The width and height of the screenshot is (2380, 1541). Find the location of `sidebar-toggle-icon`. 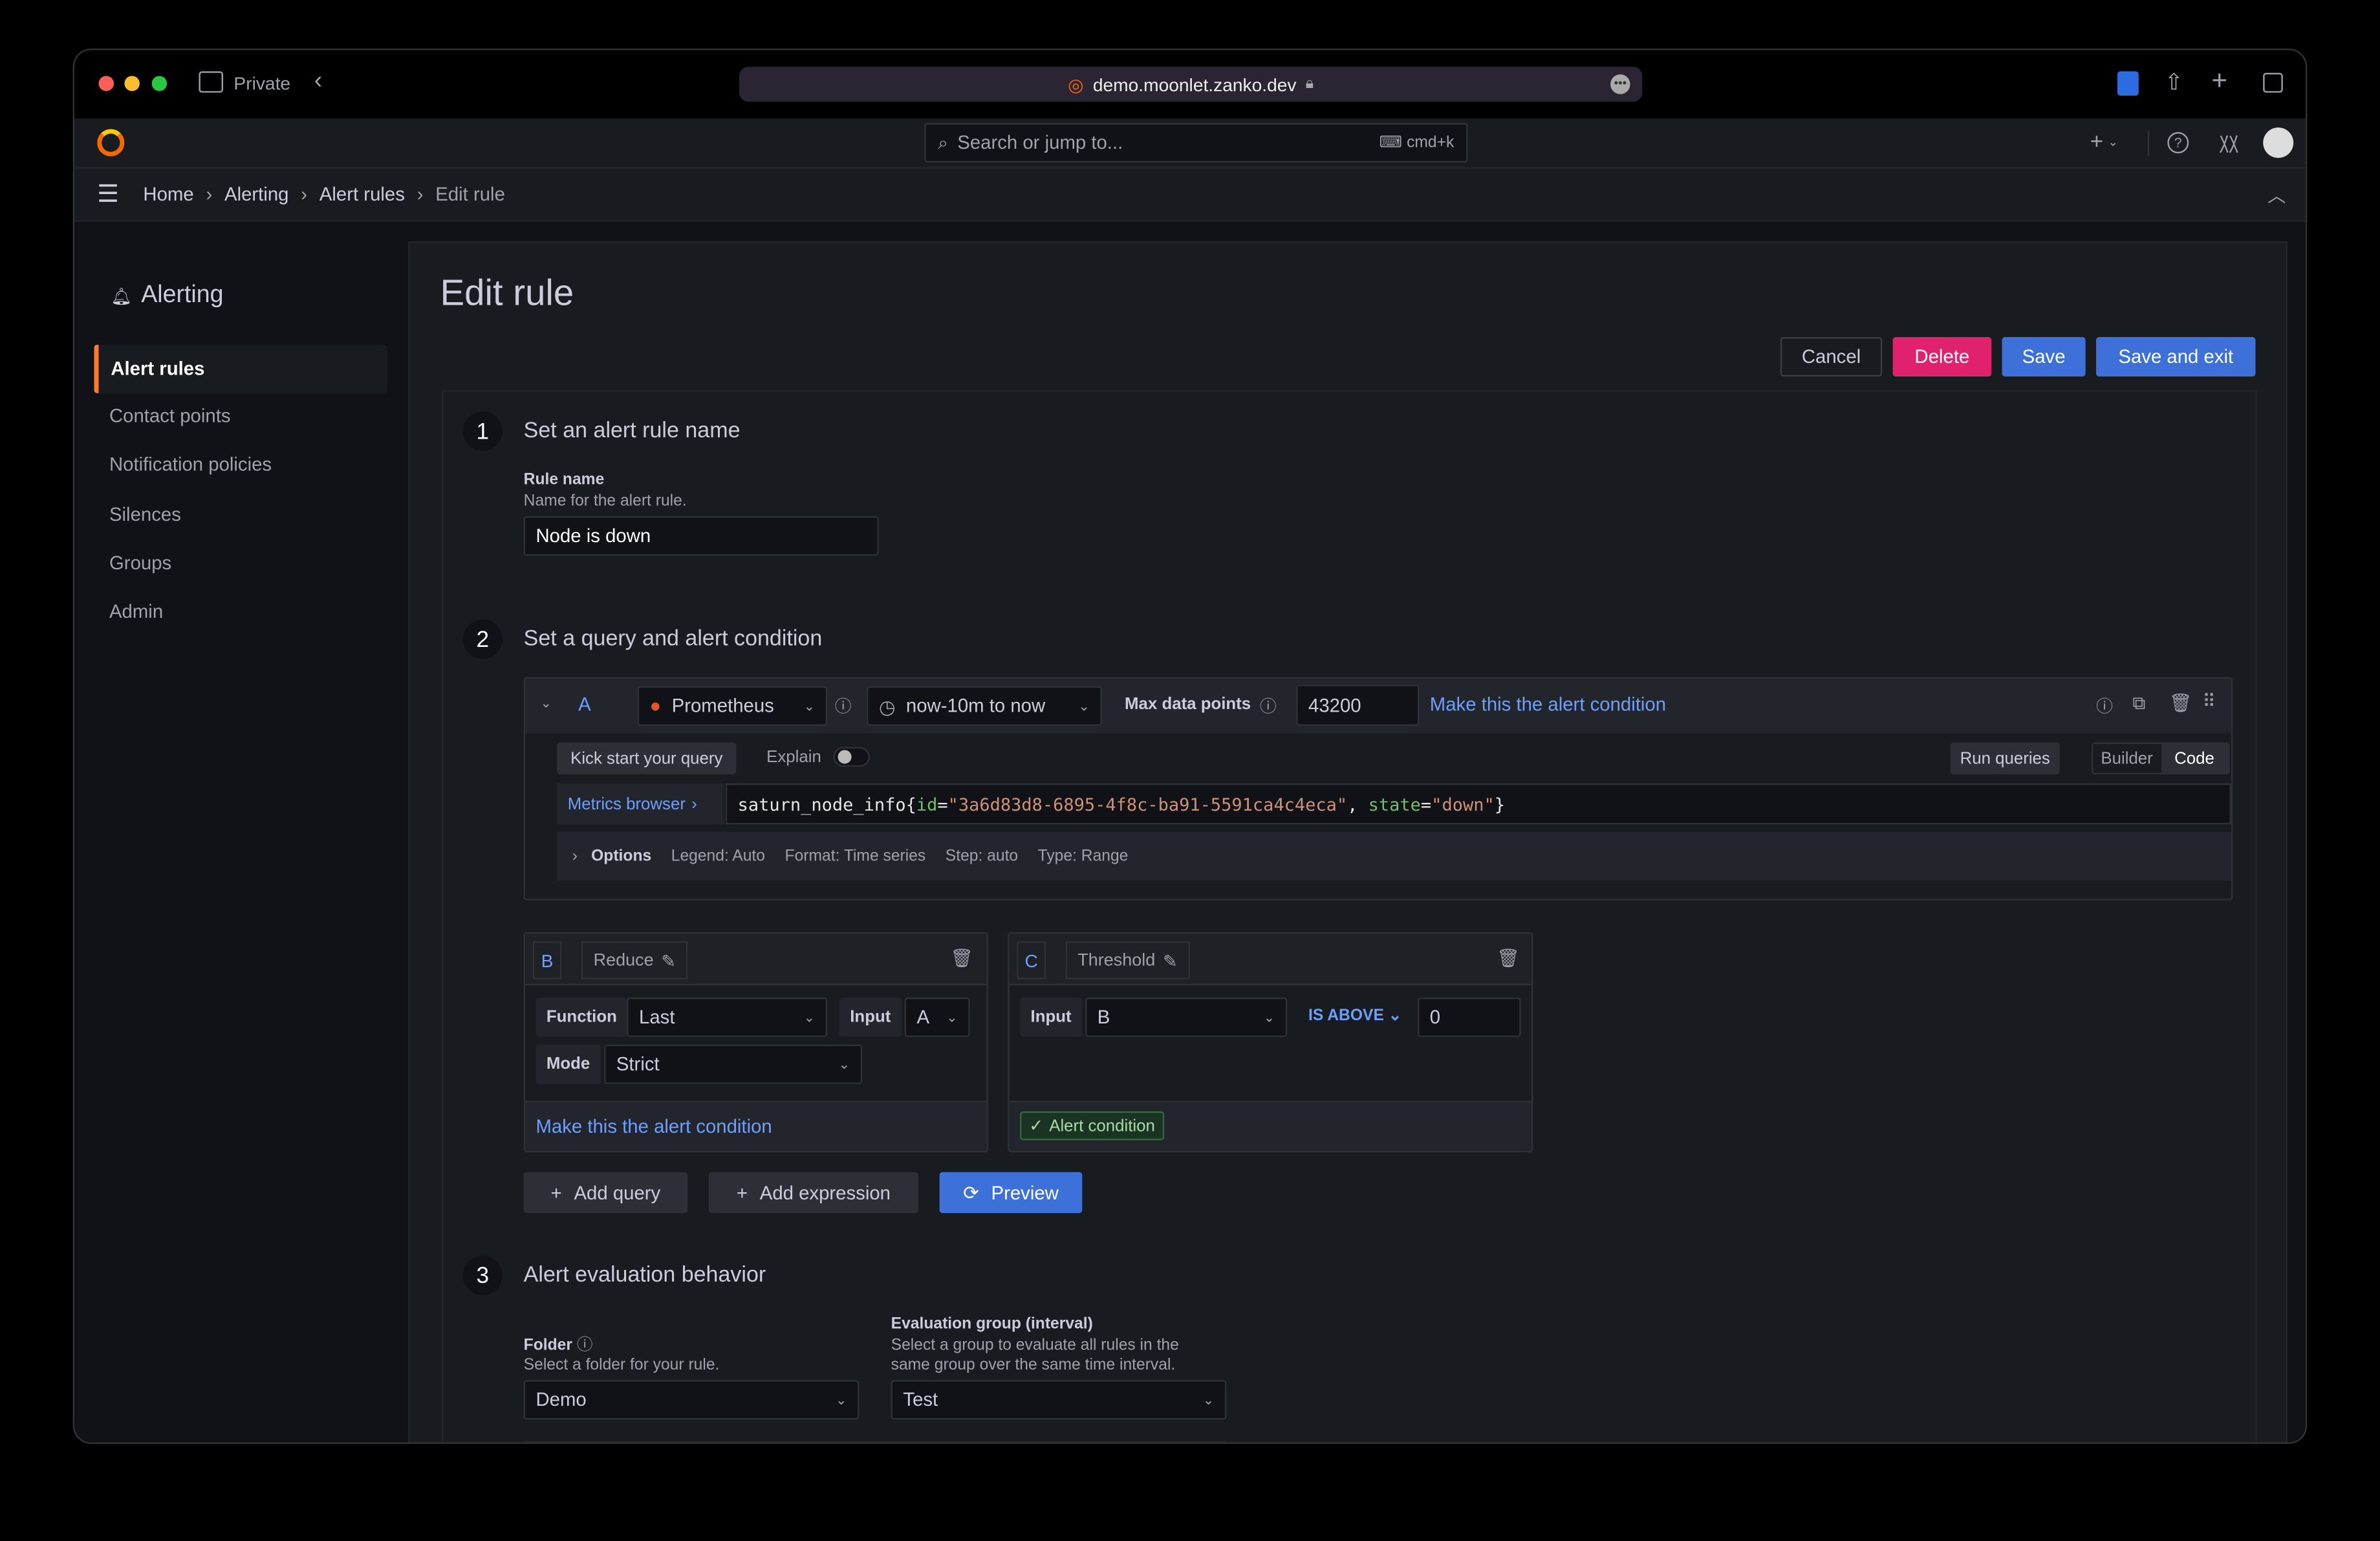

sidebar-toggle-icon is located at coordinates (211, 82).